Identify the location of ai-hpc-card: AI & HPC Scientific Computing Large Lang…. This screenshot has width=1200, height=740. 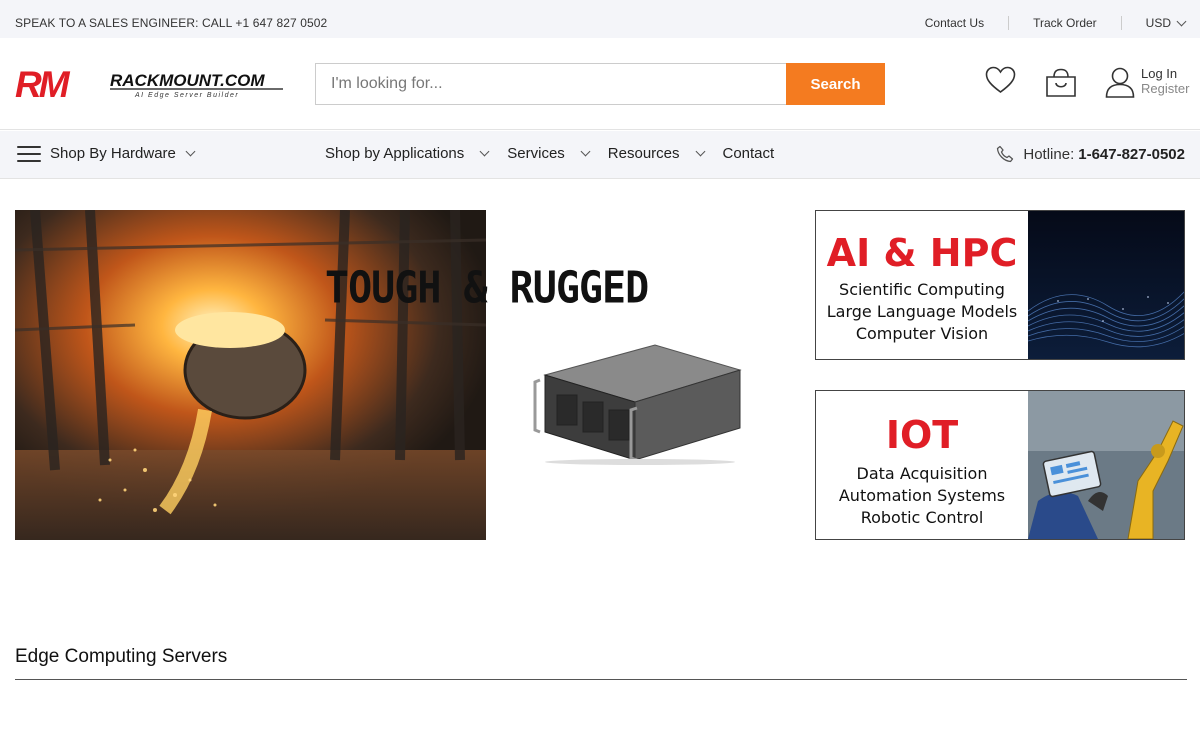
(1000, 285).